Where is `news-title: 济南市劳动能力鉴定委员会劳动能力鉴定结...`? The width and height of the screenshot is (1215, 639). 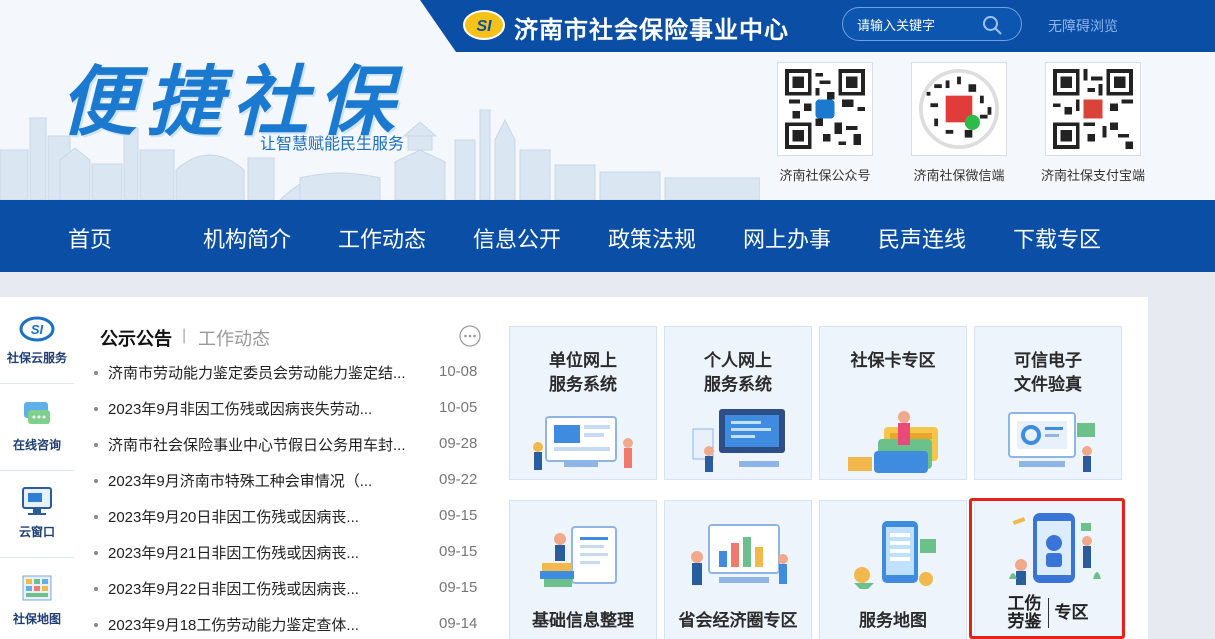 news-title: 济南市劳动能力鉴定委员会劳动能力鉴定结... is located at coordinates (257, 373).